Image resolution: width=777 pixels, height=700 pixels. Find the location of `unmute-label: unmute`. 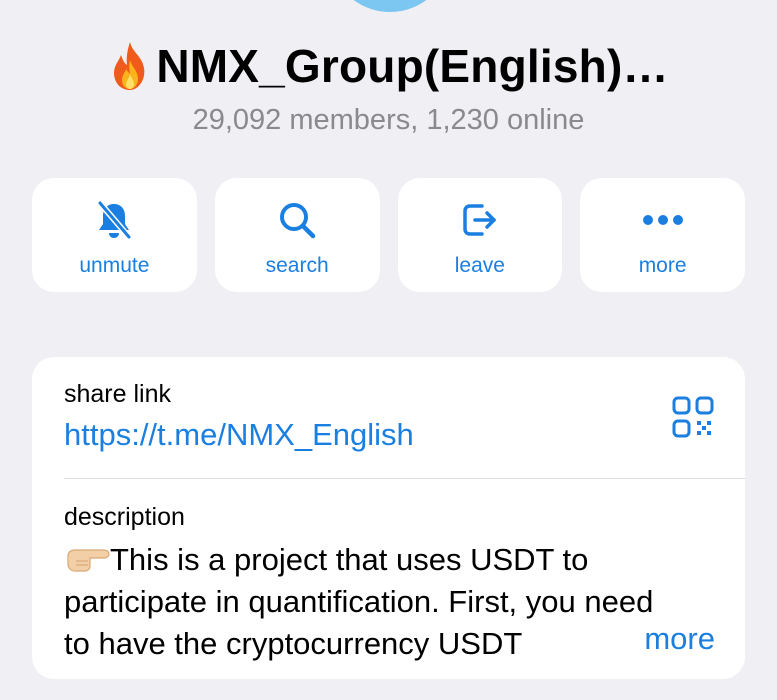

unmute-label: unmute is located at coordinates (114, 265).